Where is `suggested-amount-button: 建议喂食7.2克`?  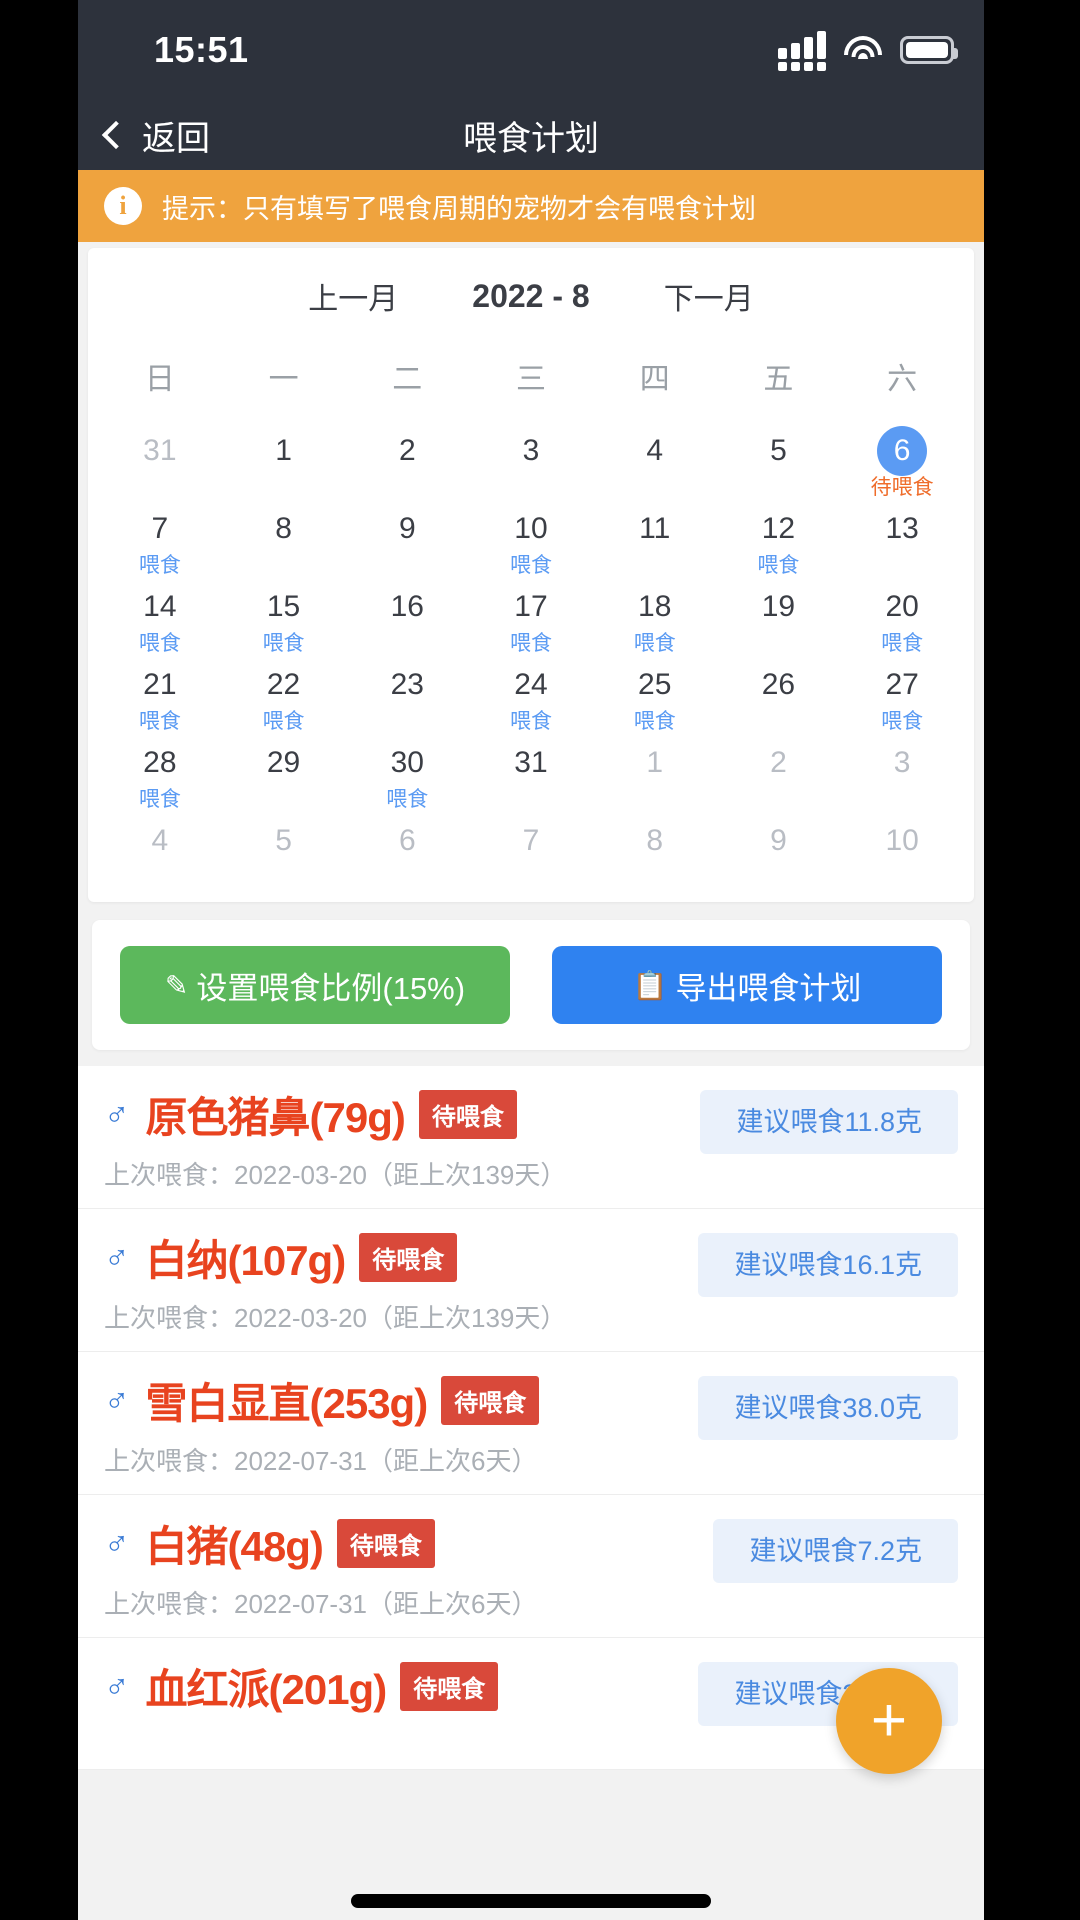 suggested-amount-button: 建议喂食7.2克 is located at coordinates (835, 1551).